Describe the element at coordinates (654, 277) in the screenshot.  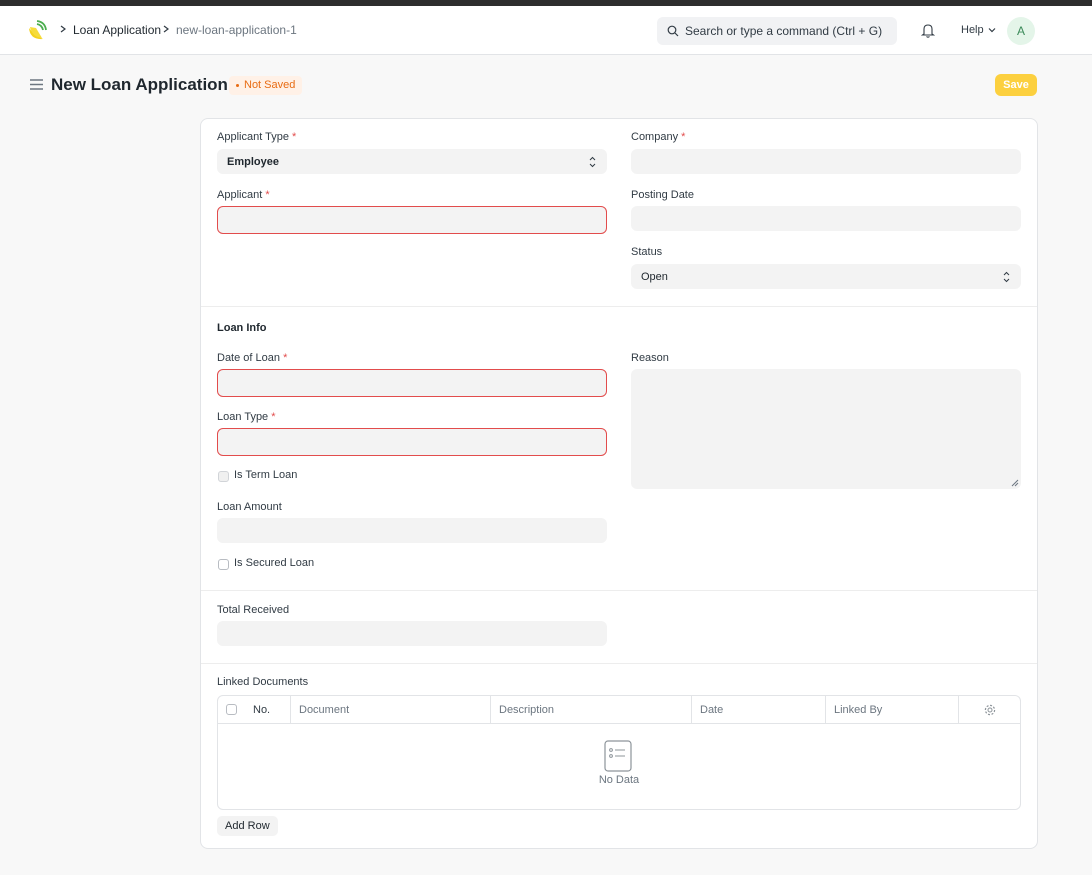
I see `status-value: Open` at that location.